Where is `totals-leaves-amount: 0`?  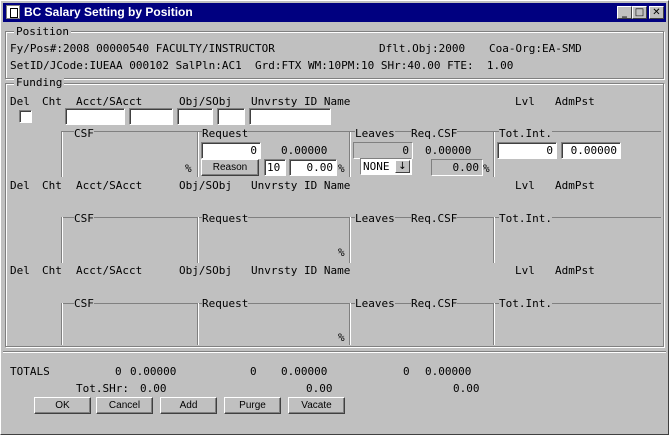
totals-leaves-amount: 0 is located at coordinates (406, 371).